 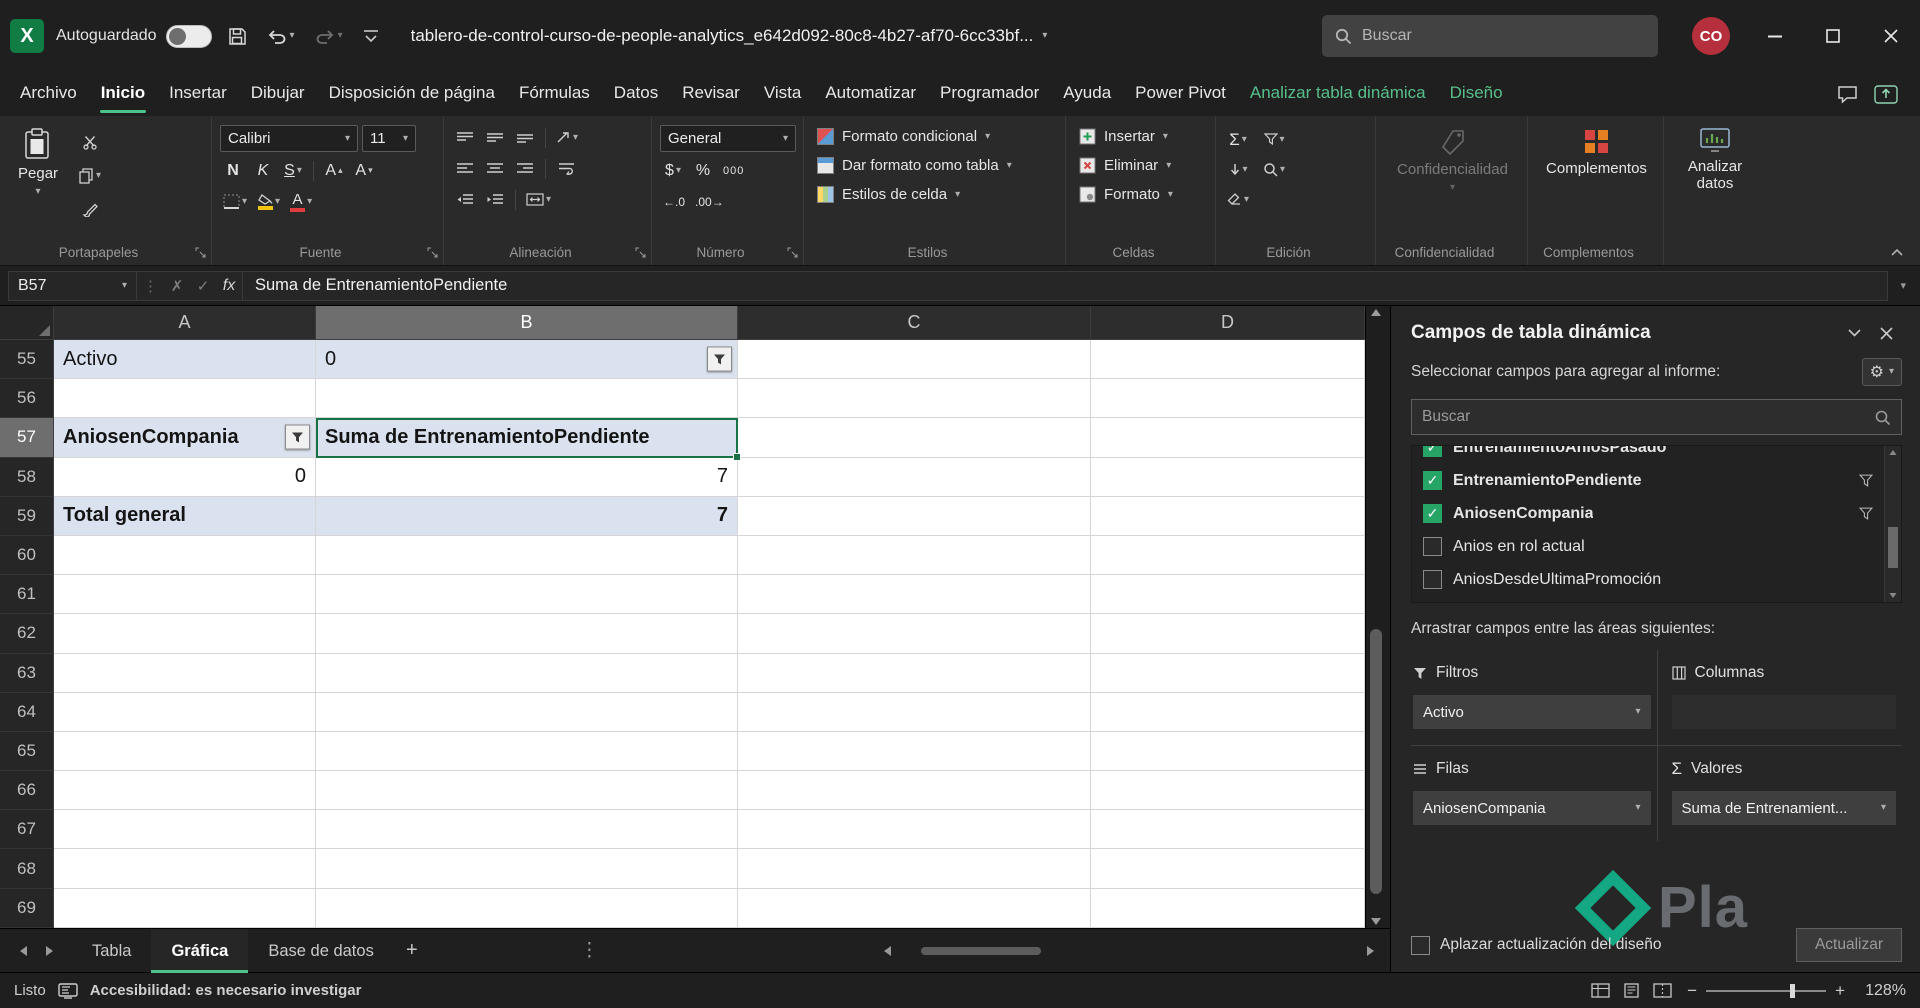 What do you see at coordinates (914, 323) in the screenshot?
I see `column-header-c: C` at bounding box center [914, 323].